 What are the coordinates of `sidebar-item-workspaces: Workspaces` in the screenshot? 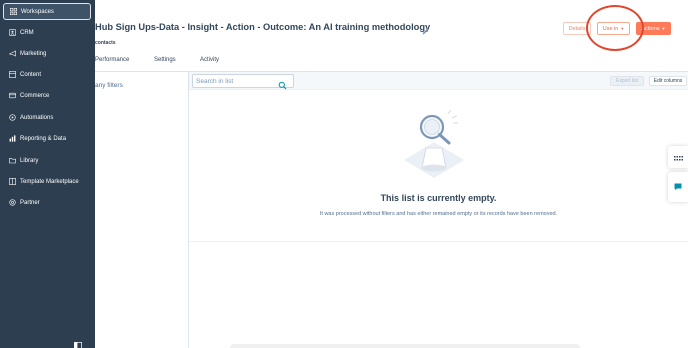 It's located at (47, 11).